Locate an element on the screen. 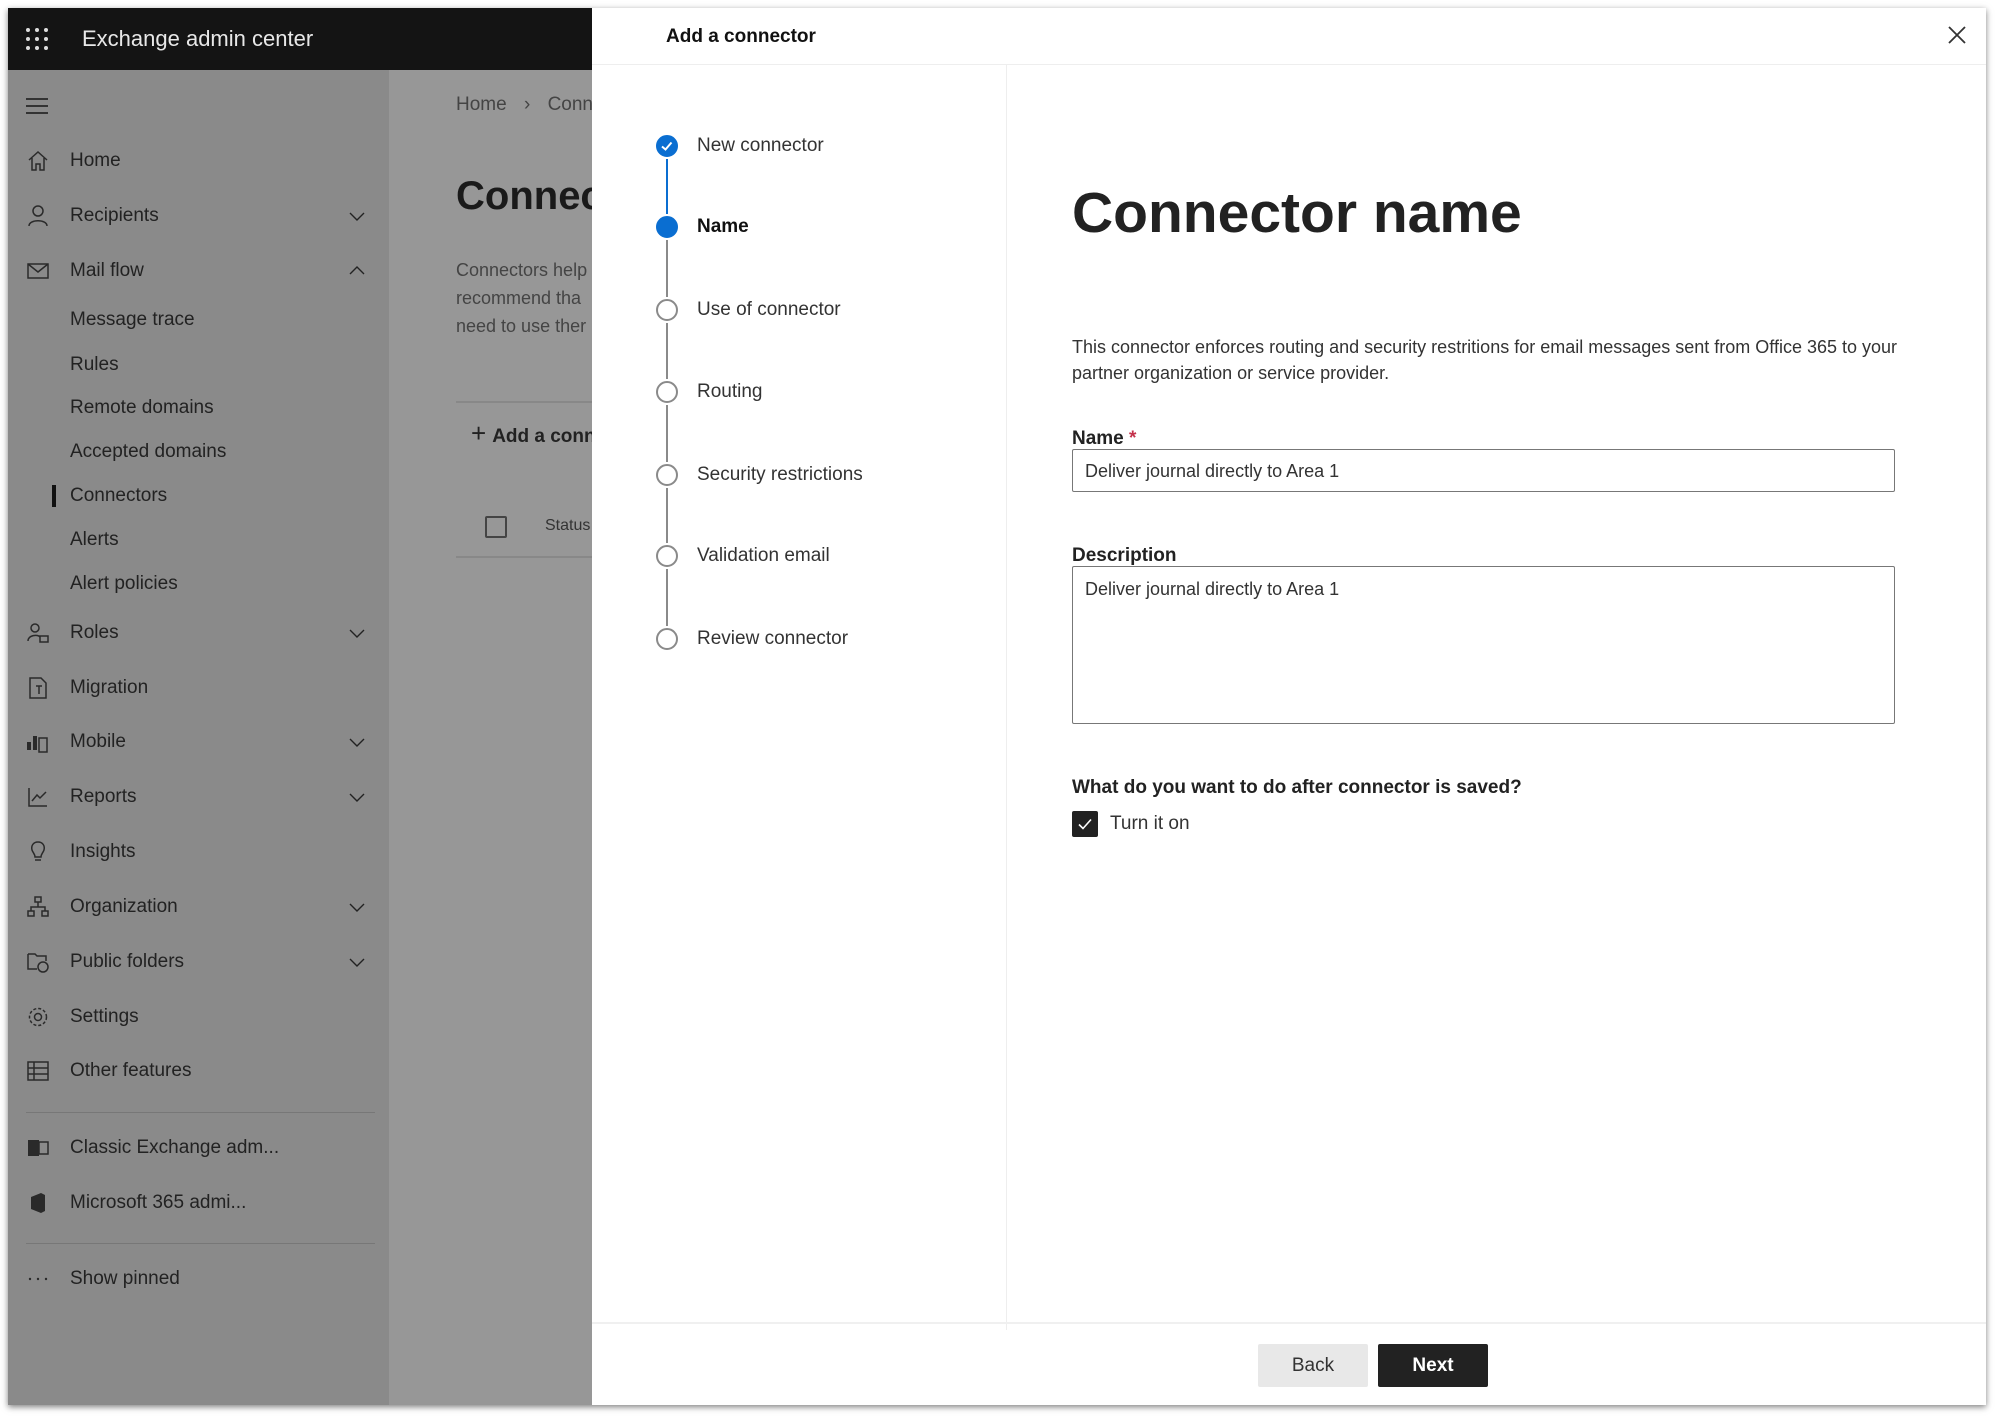  sidebar-item-migration: Migration is located at coordinates (198, 688).